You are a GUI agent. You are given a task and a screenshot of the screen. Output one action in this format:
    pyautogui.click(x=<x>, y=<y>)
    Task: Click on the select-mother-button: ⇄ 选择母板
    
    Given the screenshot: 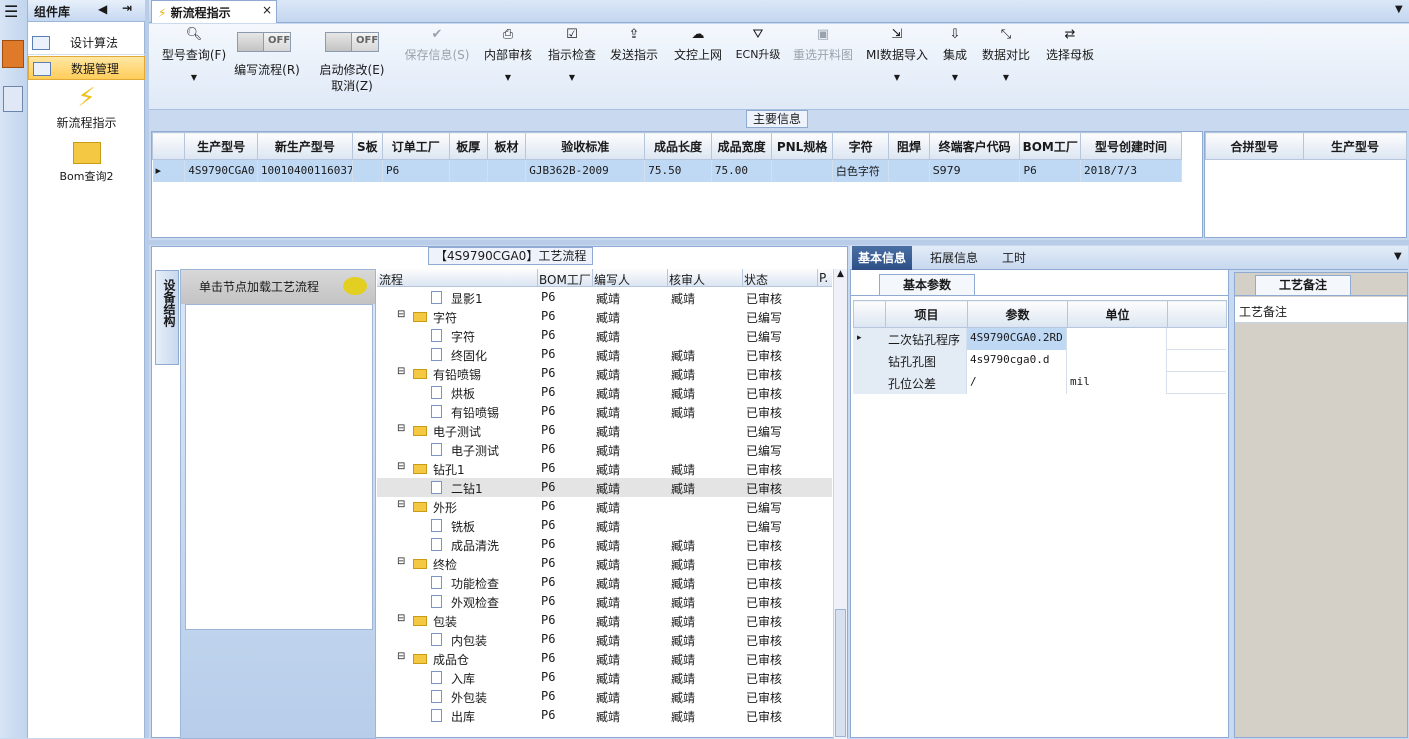 What is the action you would take?
    pyautogui.click(x=1070, y=43)
    